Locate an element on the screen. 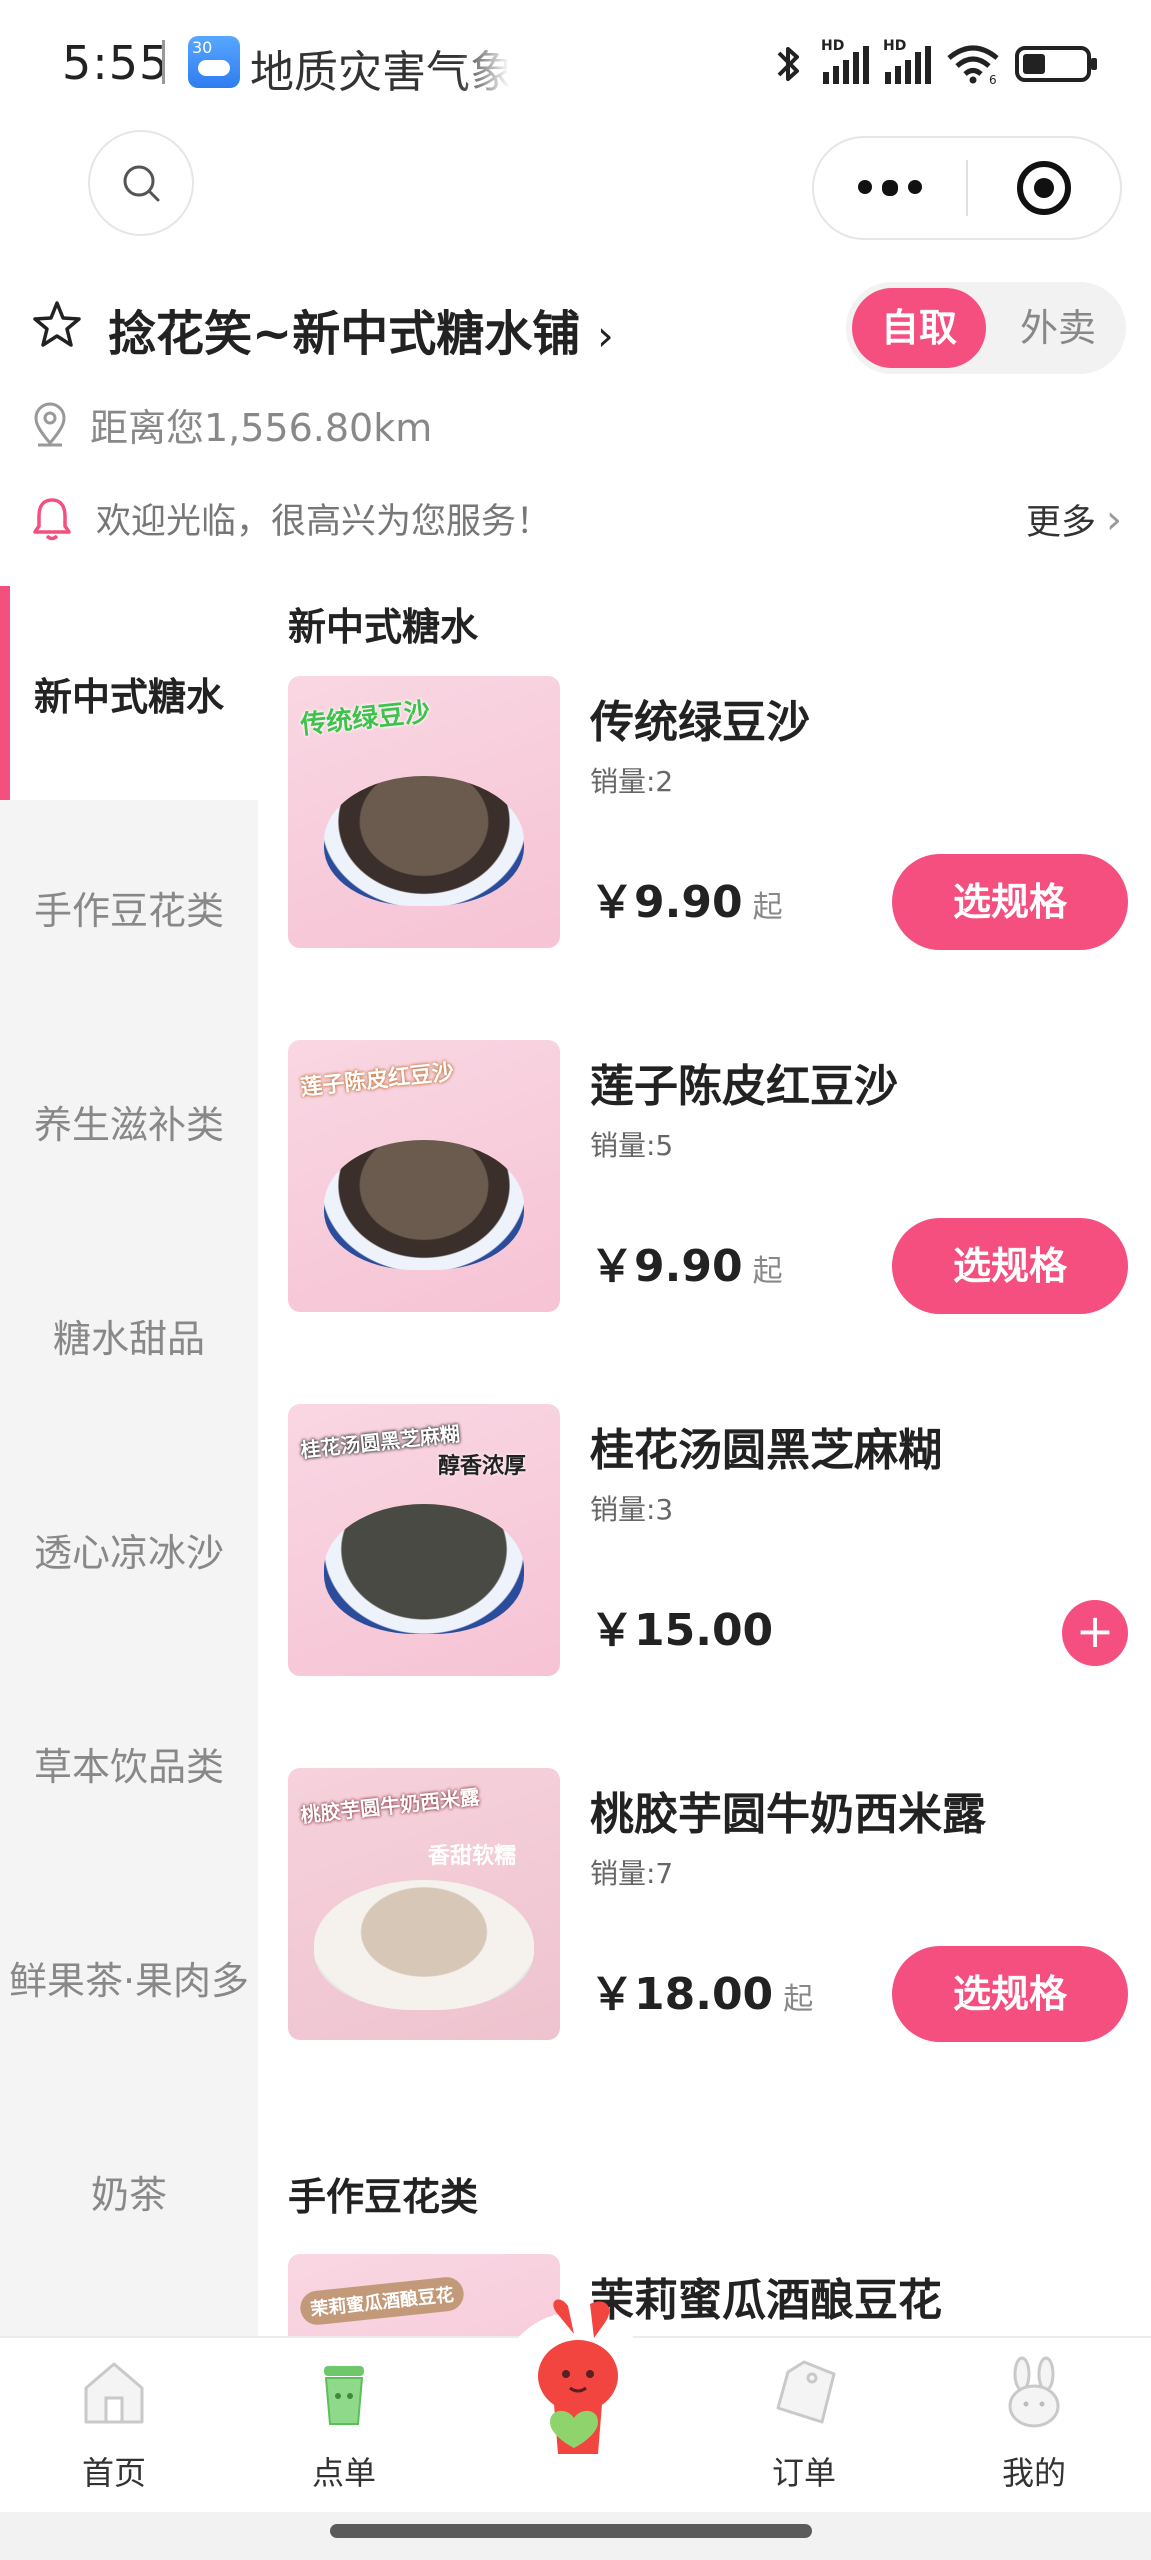 This screenshot has height=2560, width=1151. bell-icon is located at coordinates (52, 519).